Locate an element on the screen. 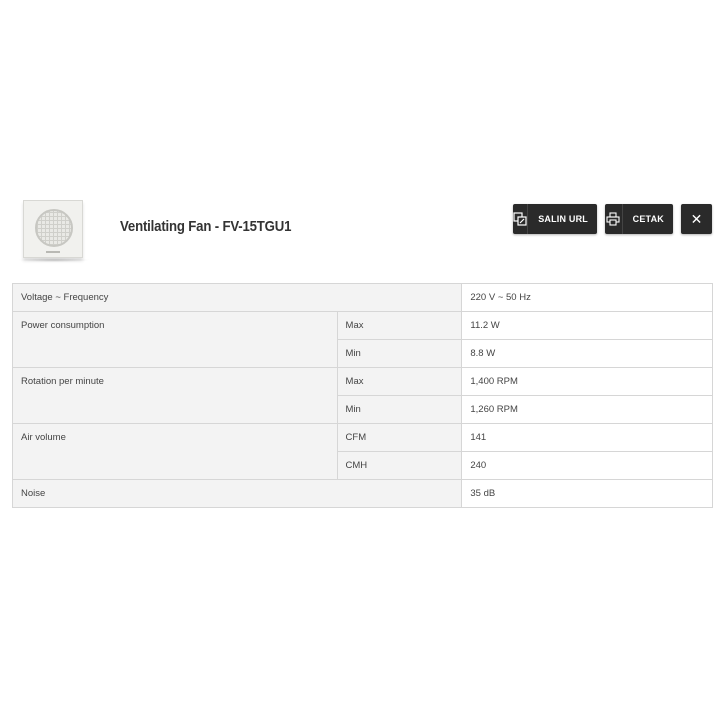 Image resolution: width=726 pixels, height=726 pixels. fan-brand-mark is located at coordinates (53, 252).